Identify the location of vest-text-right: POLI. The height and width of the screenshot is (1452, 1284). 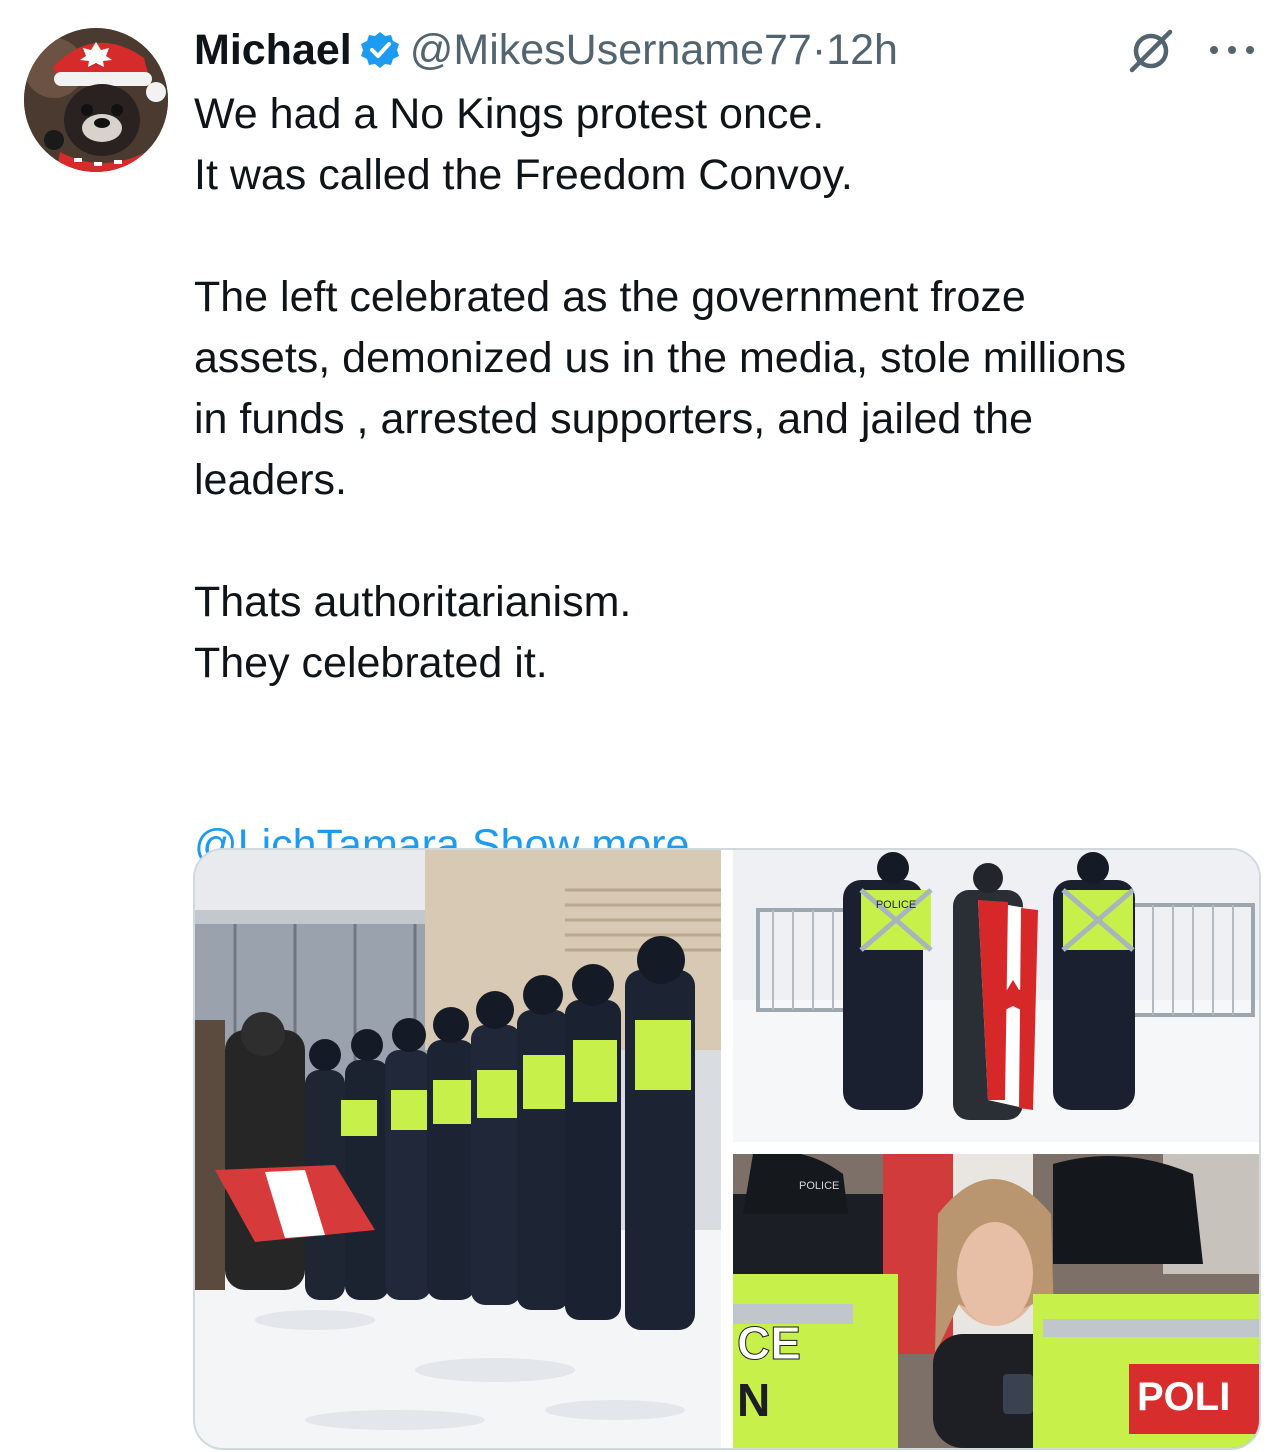
(1183, 1397).